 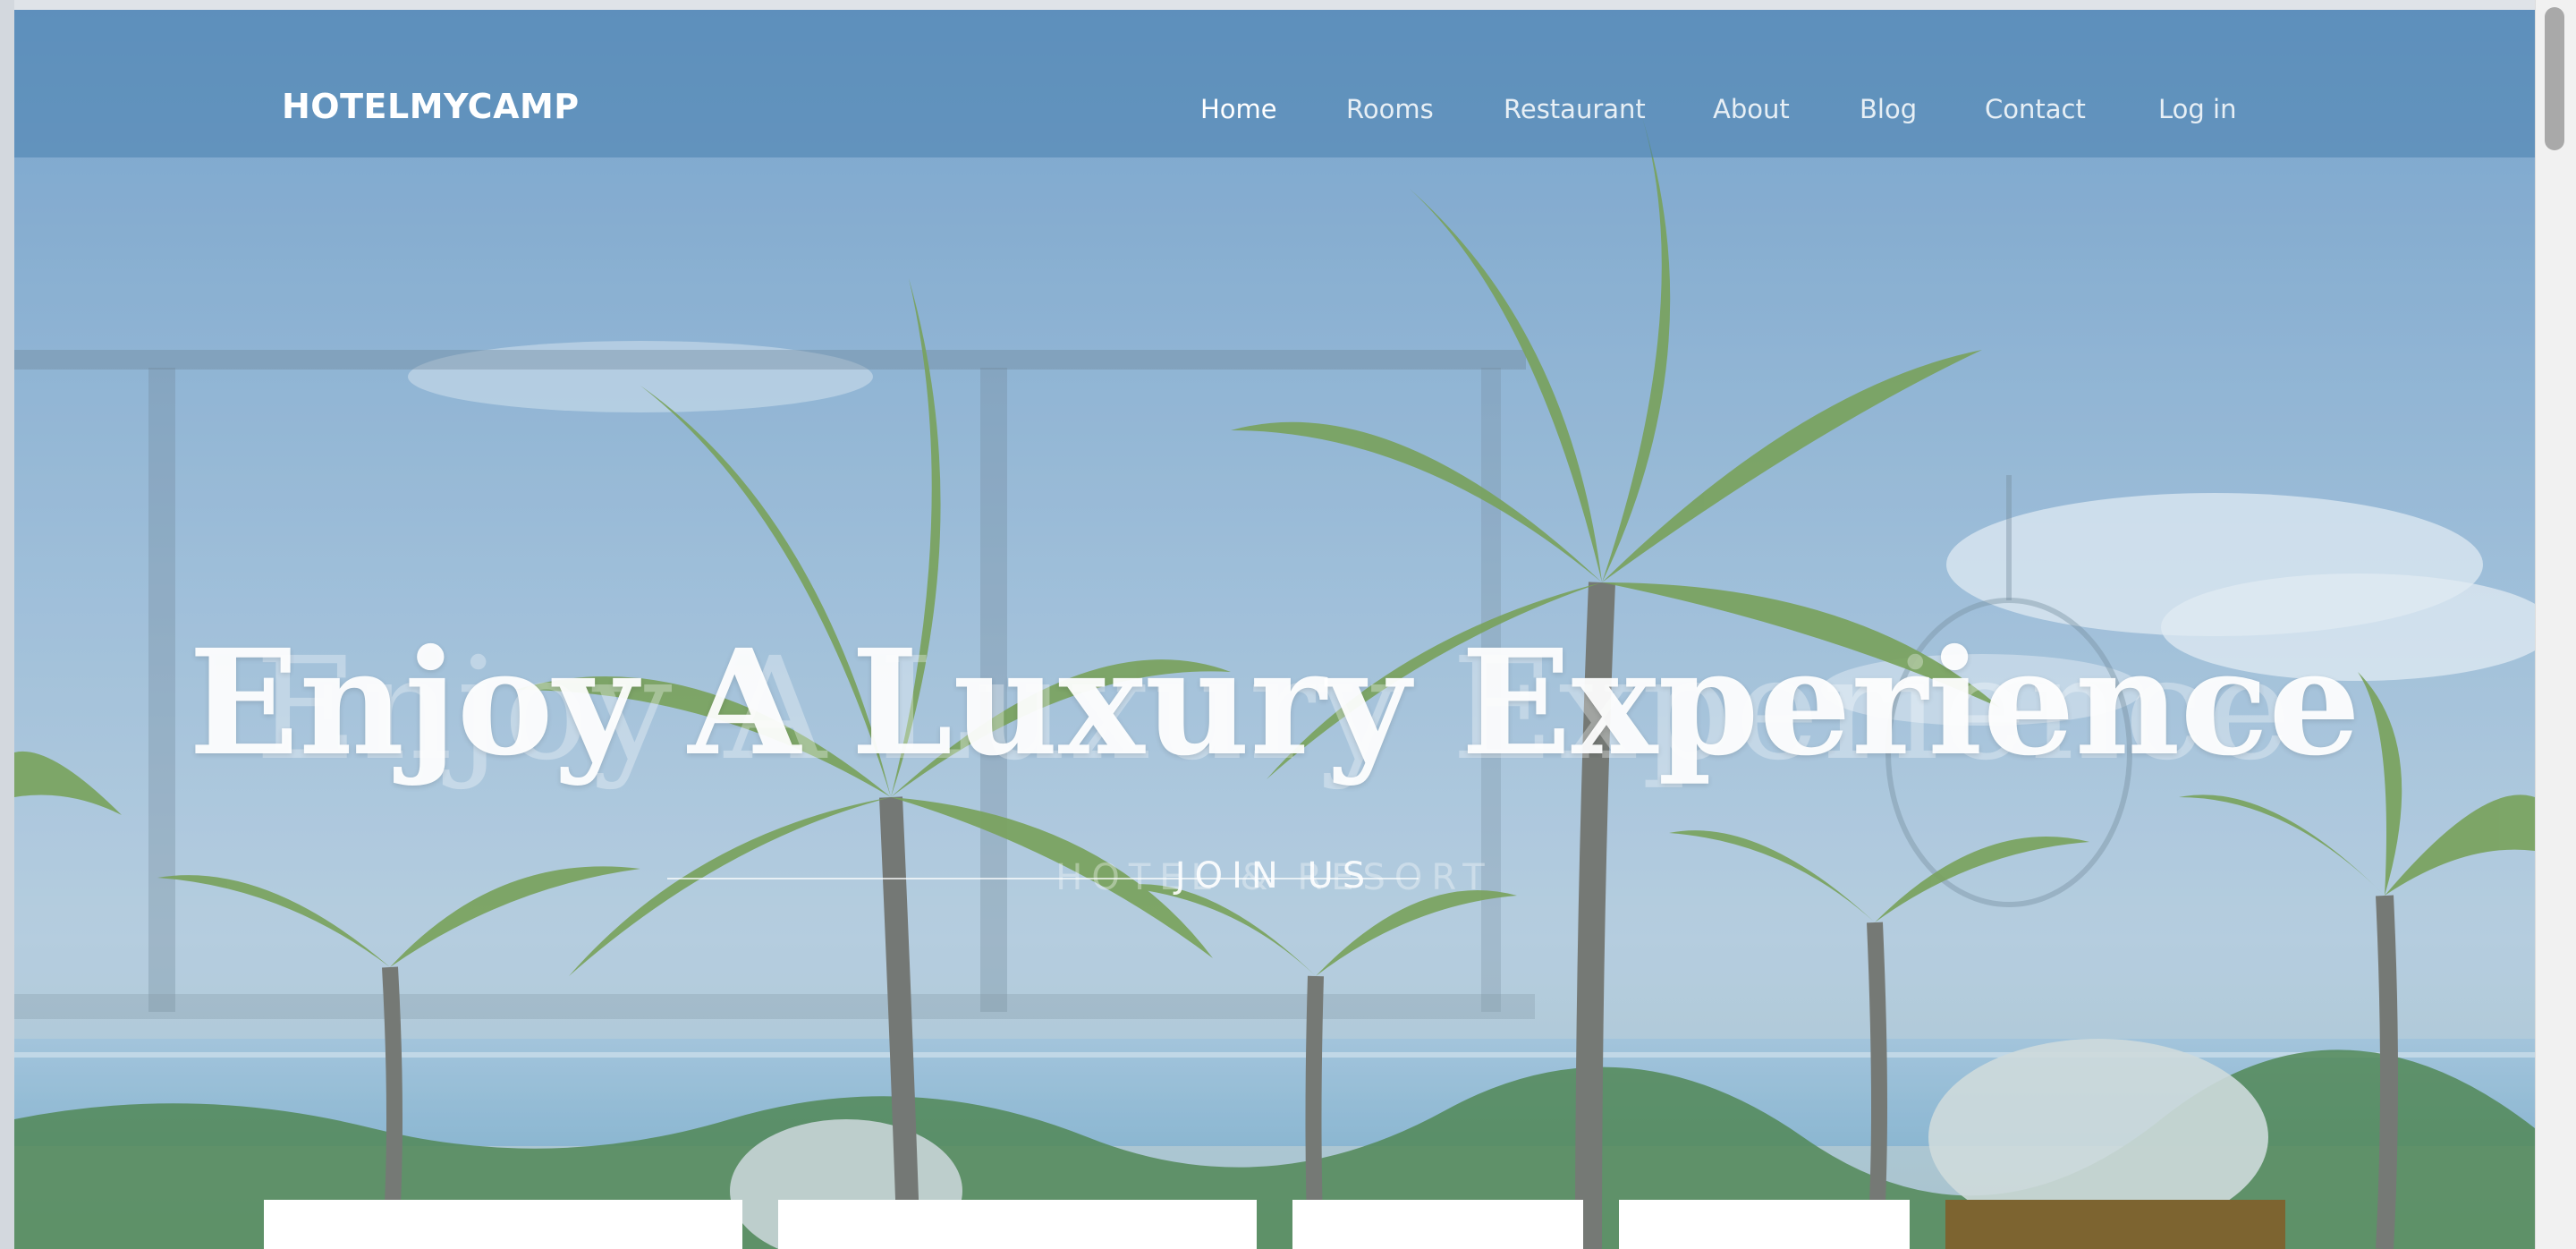 What do you see at coordinates (431, 106) in the screenshot?
I see `brand-logo: HOTELMYCAMP` at bounding box center [431, 106].